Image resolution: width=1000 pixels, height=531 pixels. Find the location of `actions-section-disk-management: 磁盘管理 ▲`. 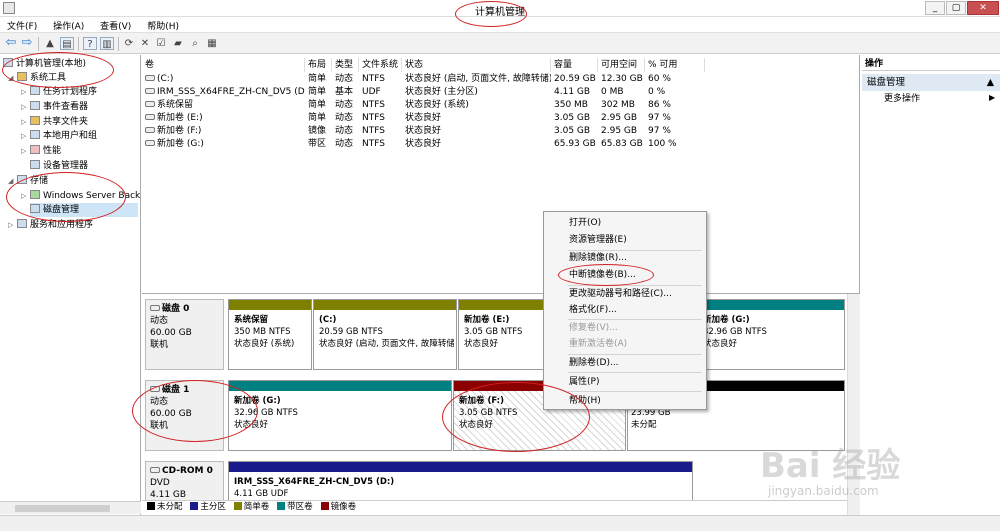

actions-section-disk-management: 磁盘管理 ▲ is located at coordinates (931, 82).